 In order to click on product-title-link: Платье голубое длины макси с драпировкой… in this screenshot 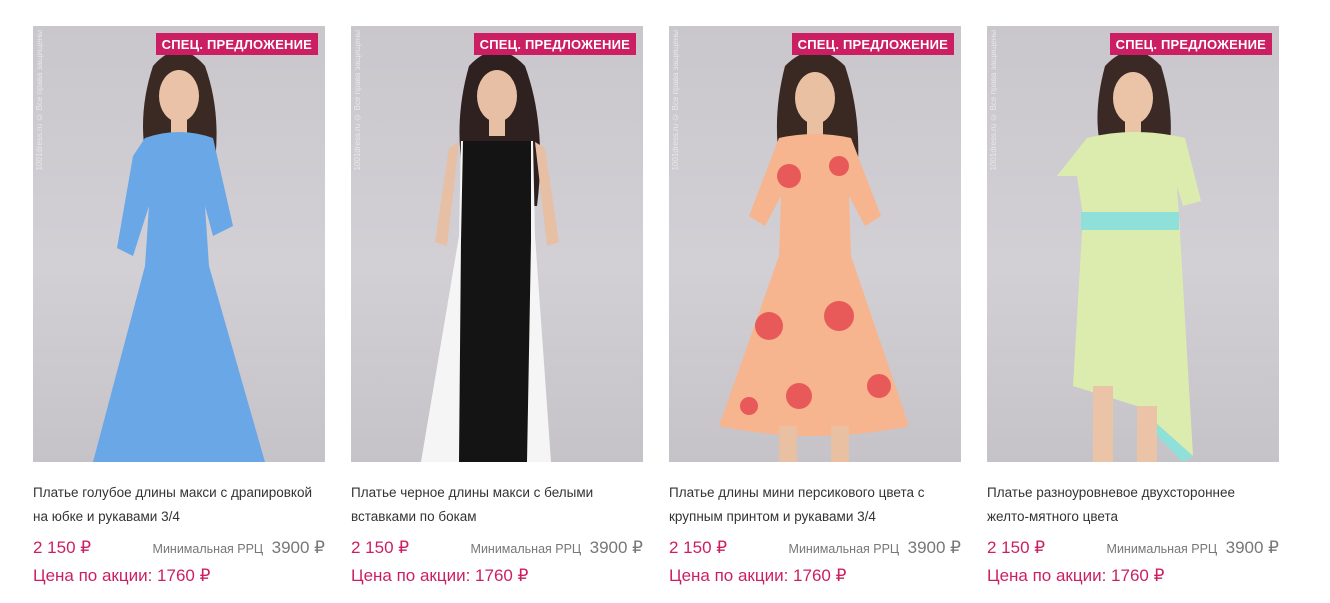, I will do `click(179, 505)`.